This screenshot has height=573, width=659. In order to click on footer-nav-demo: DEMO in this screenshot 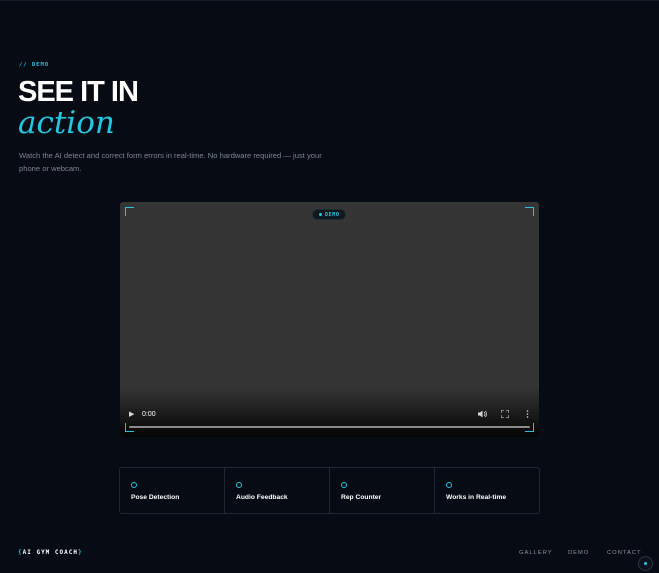, I will do `click(578, 553)`.